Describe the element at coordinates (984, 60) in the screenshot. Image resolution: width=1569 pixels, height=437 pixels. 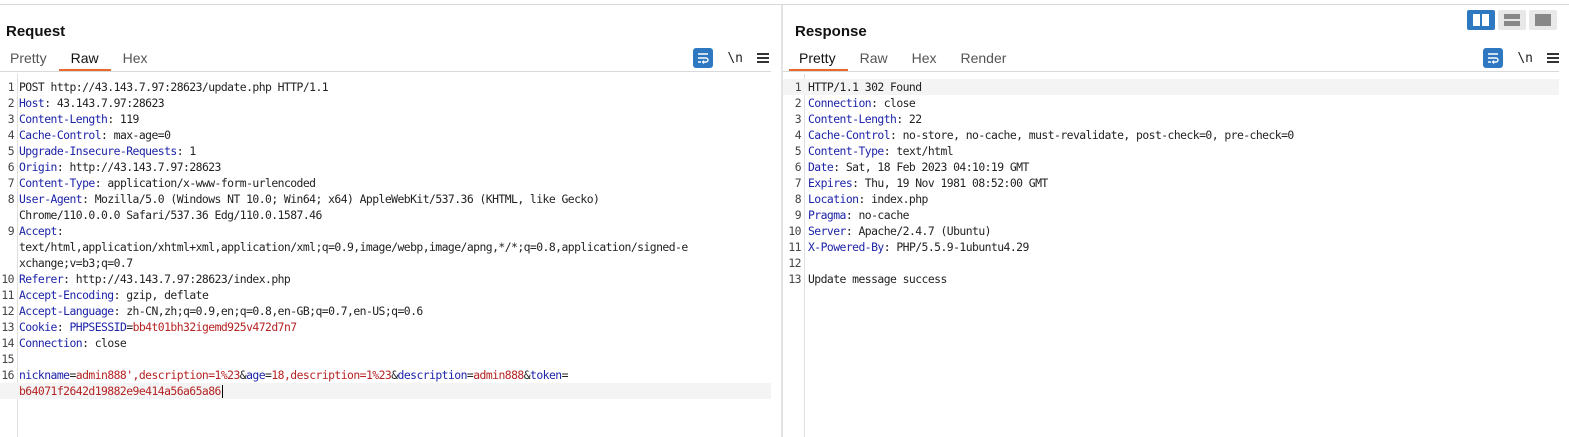
I see `response-tab-render: Render` at that location.